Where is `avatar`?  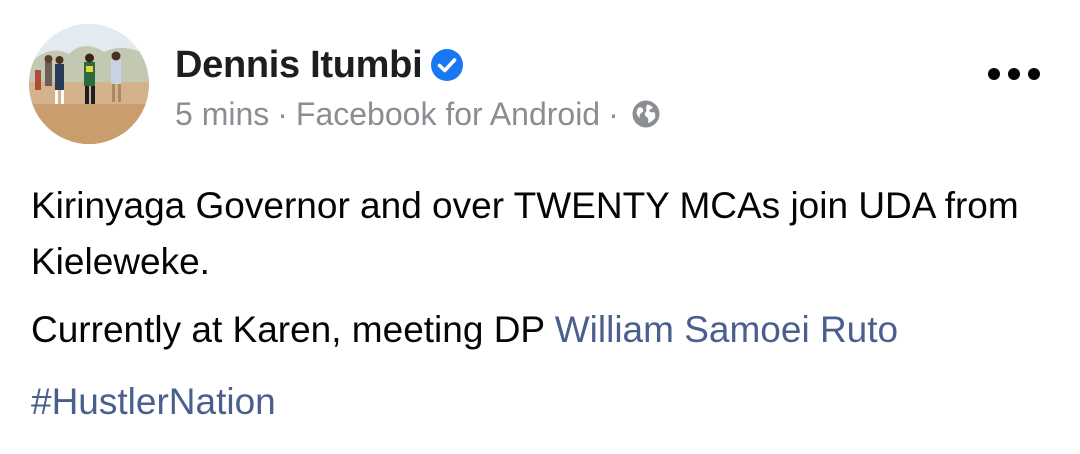 avatar is located at coordinates (89, 84).